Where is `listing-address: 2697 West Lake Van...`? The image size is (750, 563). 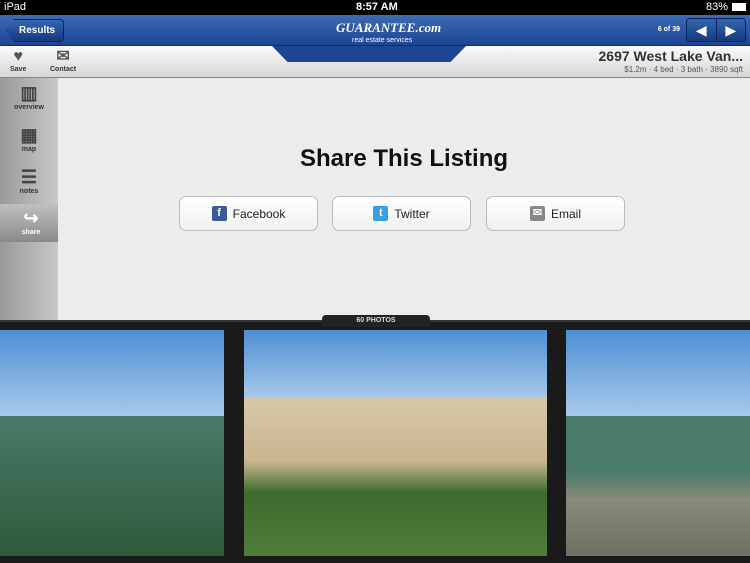
listing-address: 2697 West Lake Van... is located at coordinates (671, 56).